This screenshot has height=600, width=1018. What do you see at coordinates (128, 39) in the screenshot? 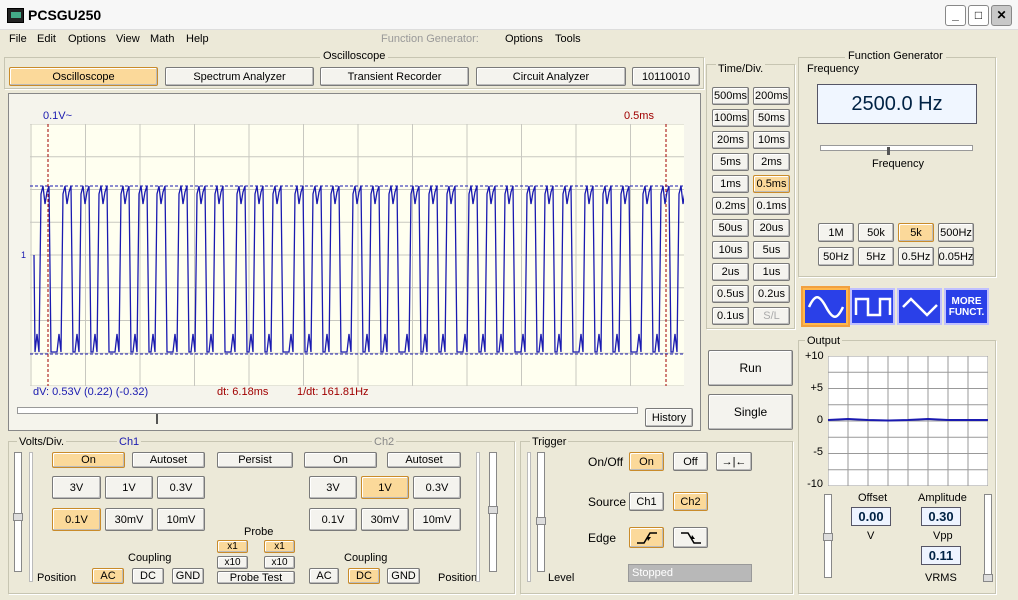
I see `menu-view: View` at bounding box center [128, 39].